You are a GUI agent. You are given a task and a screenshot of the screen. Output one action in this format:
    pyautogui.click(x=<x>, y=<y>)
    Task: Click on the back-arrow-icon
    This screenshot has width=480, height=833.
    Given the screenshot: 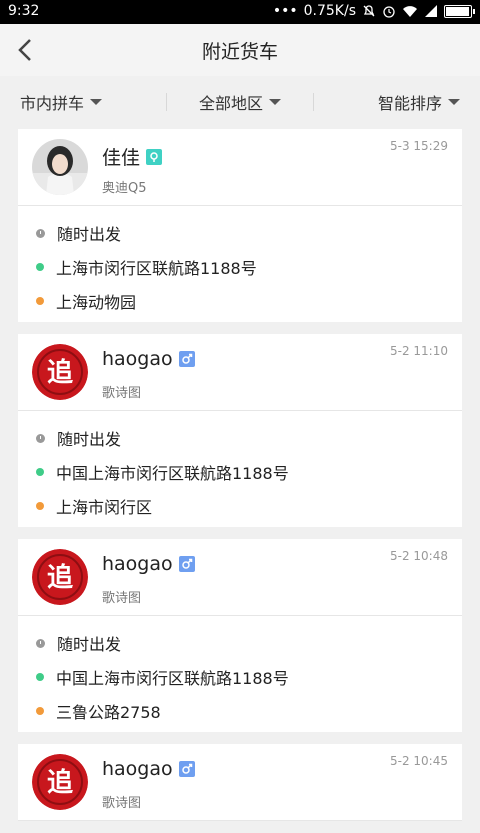 What is the action you would take?
    pyautogui.click(x=26, y=50)
    